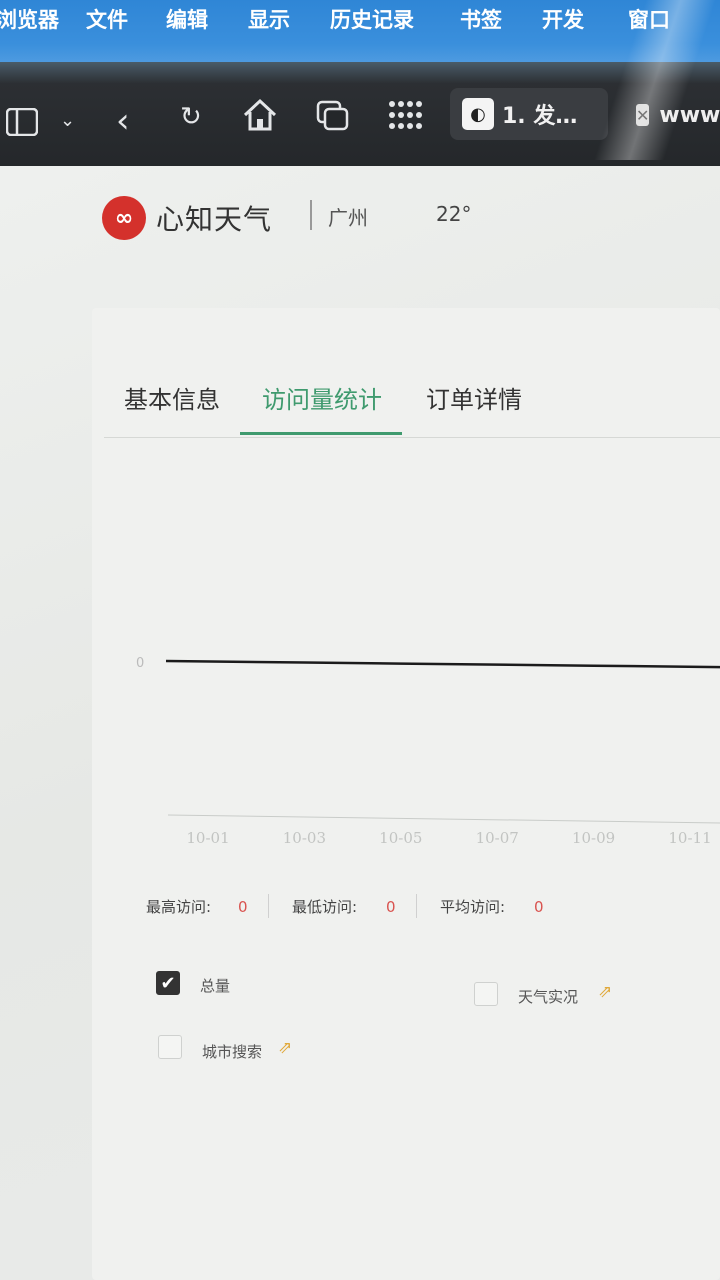  What do you see at coordinates (406, 117) in the screenshot?
I see `grid-icon` at bounding box center [406, 117].